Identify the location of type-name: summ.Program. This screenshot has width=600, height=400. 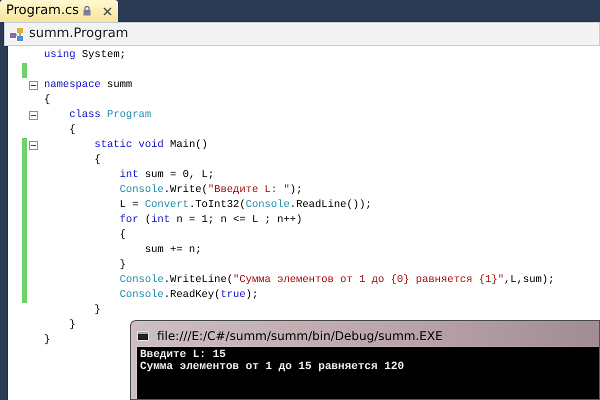
(78, 34).